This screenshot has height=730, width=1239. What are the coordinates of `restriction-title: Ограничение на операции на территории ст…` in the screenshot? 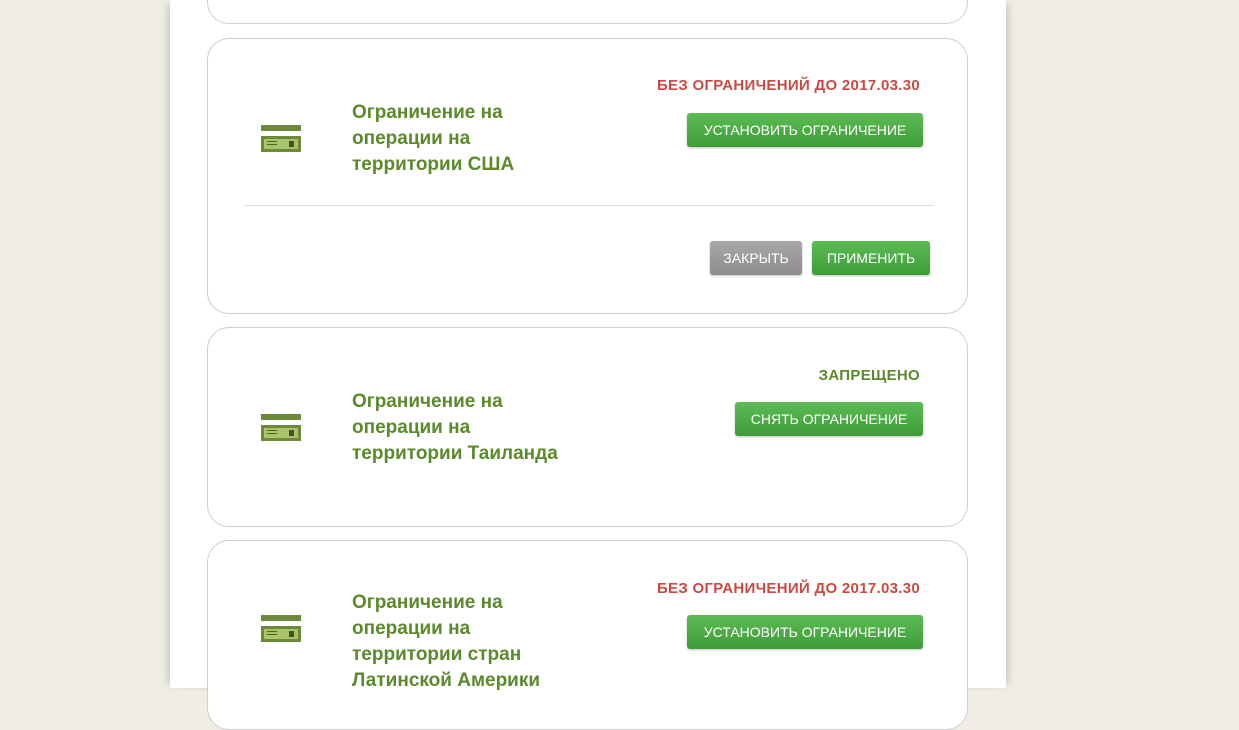 It's located at (446, 641).